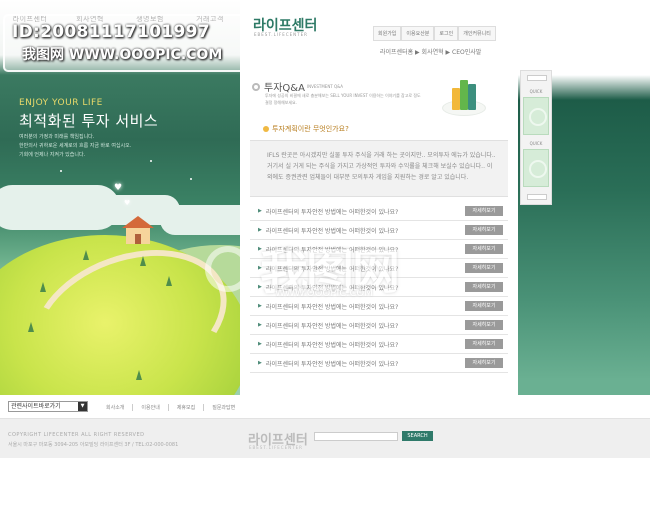 The width and height of the screenshot is (650, 515). I want to click on related-sites-label: 관련사이트바로가기, so click(36, 406).